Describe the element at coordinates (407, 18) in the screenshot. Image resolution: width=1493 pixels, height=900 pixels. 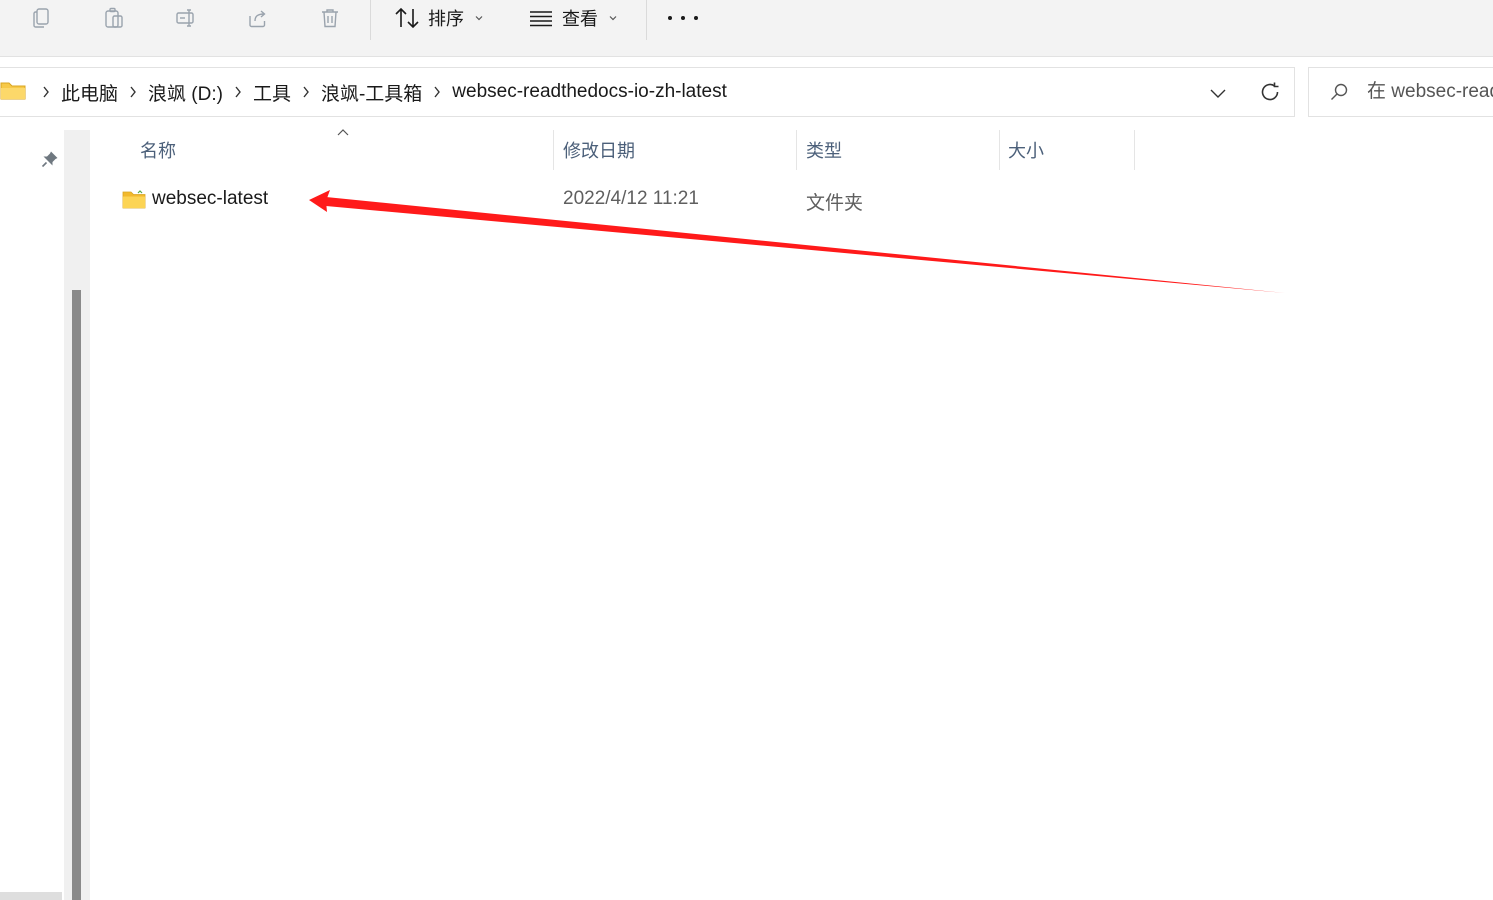
I see `sort-arrows-icon` at that location.